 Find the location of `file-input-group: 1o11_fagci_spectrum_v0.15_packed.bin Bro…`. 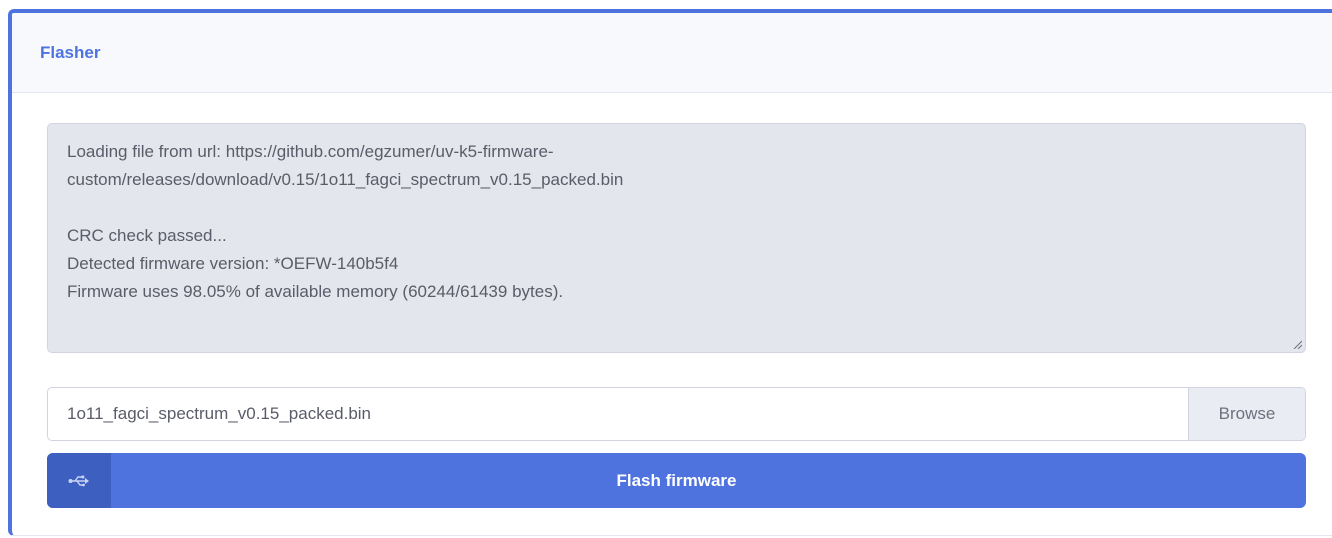

file-input-group: 1o11_fagci_spectrum_v0.15_packed.bin Bro… is located at coordinates (676, 414).